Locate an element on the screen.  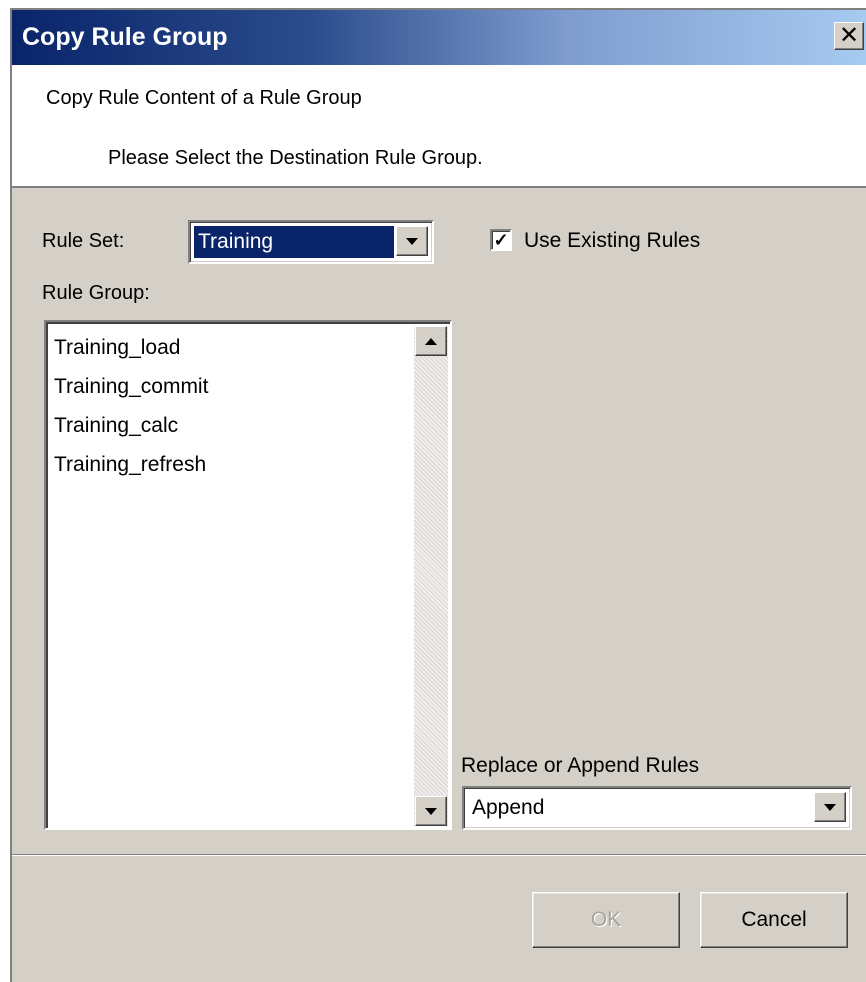
close-button: ✕ is located at coordinates (849, 36).